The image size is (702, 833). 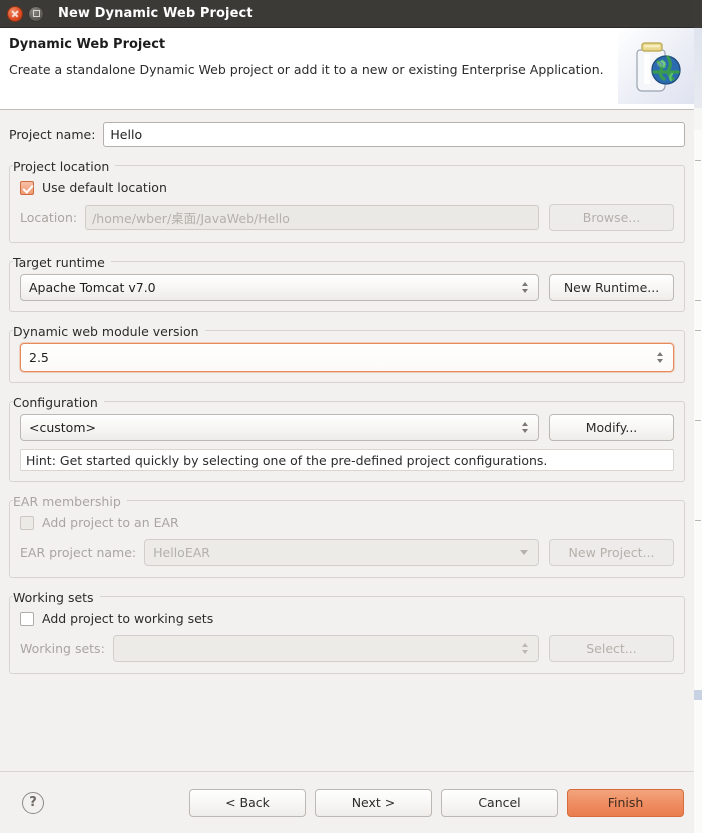 What do you see at coordinates (62, 262) in the screenshot?
I see `target-runtime-group-label: Target runtime` at bounding box center [62, 262].